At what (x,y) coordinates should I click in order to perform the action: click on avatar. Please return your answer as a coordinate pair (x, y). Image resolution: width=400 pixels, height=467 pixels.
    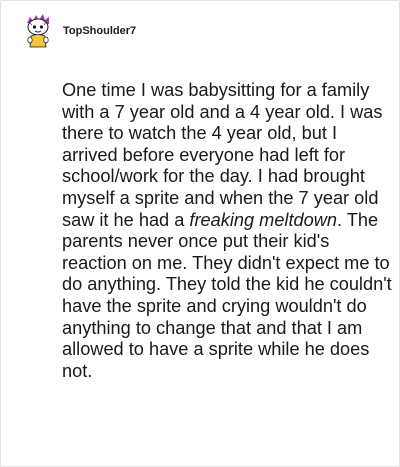
    Looking at the image, I should click on (38, 31).